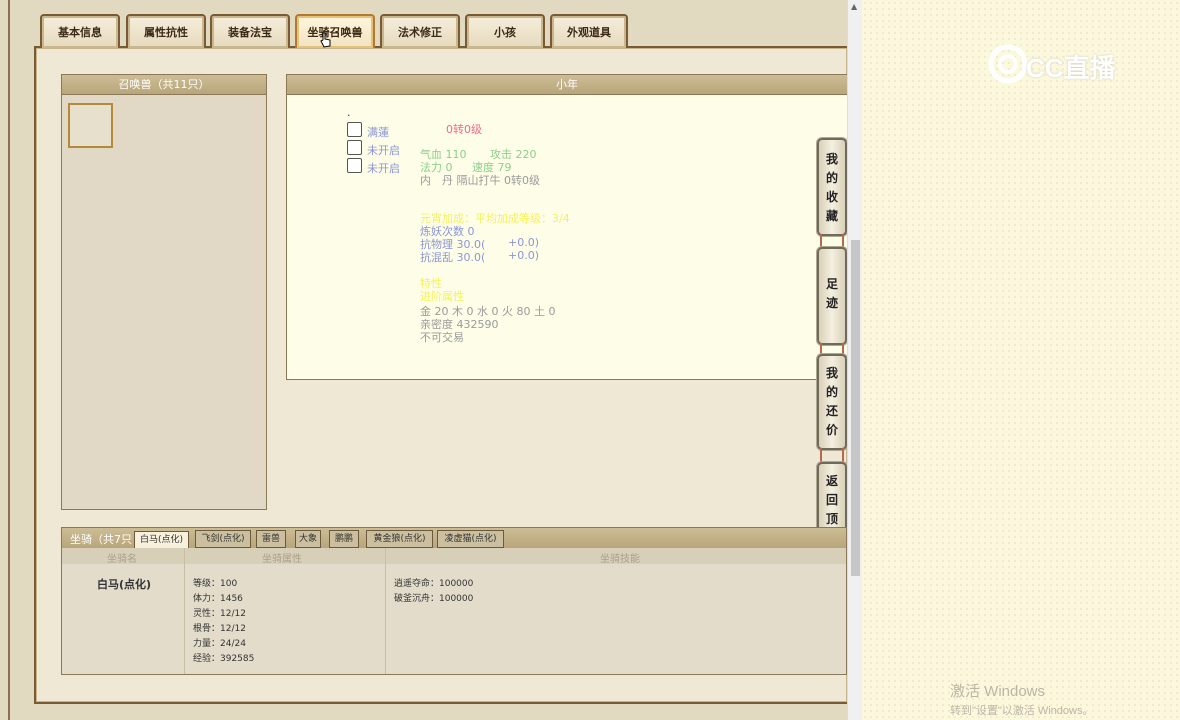 The height and width of the screenshot is (720, 1180). Describe the element at coordinates (453, 257) in the screenshot. I see `pet-resist-seal: 抗混乱 30.0(` at that location.